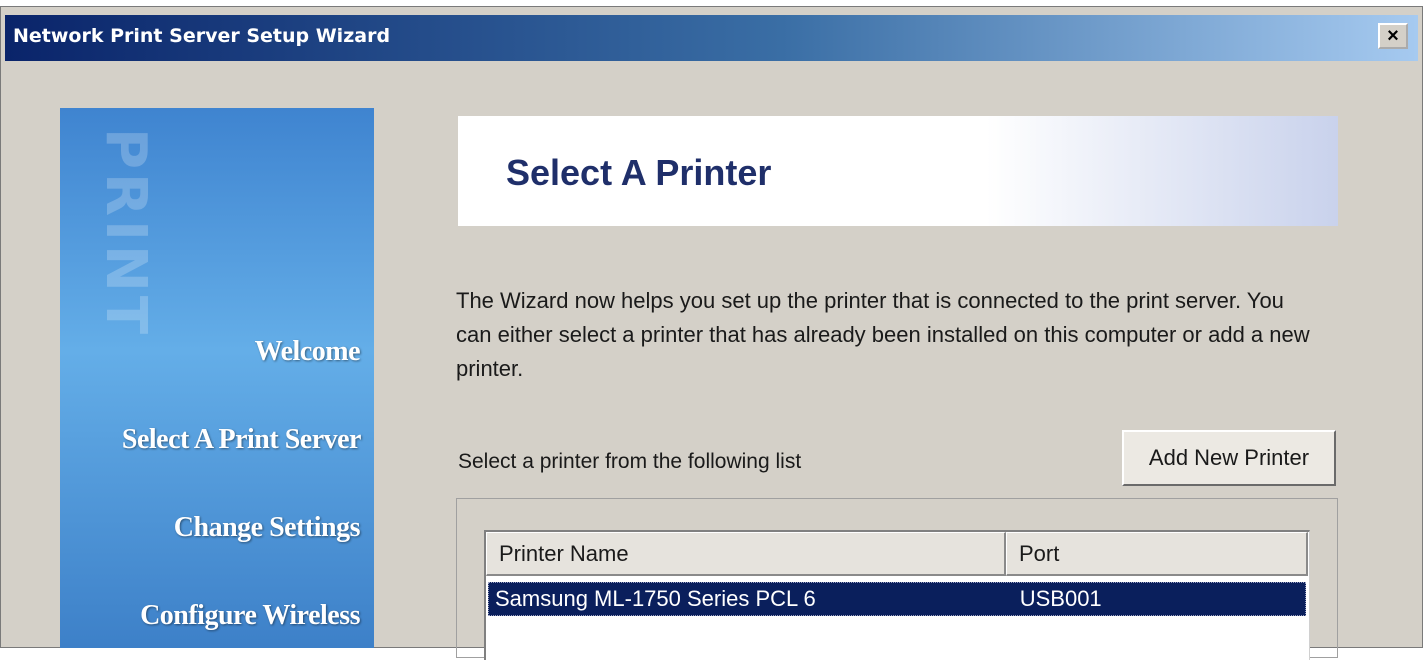 The height and width of the screenshot is (660, 1423). Describe the element at coordinates (630, 461) in the screenshot. I see `printer-list-label: Select a printer from the following list` at that location.